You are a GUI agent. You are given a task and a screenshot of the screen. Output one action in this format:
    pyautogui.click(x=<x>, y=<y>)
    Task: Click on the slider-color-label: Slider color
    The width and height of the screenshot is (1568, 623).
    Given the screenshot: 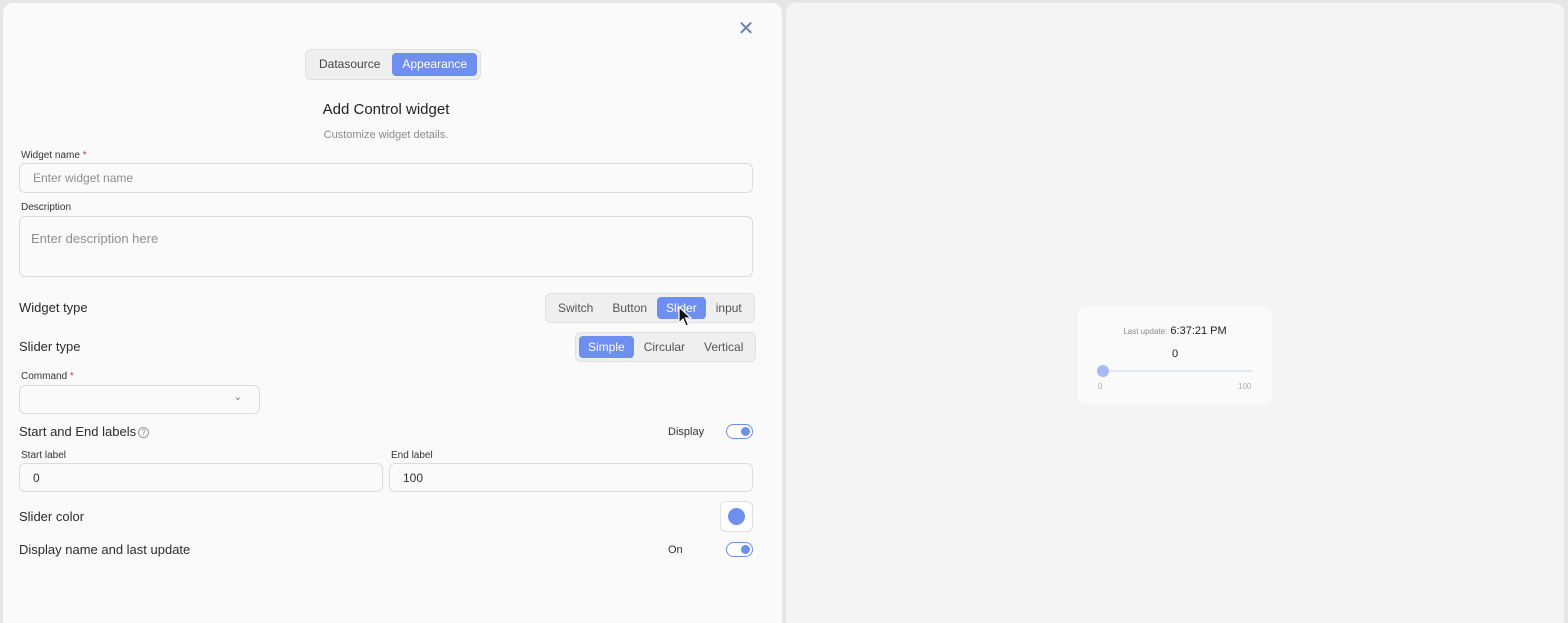 What is the action you would take?
    pyautogui.click(x=52, y=516)
    